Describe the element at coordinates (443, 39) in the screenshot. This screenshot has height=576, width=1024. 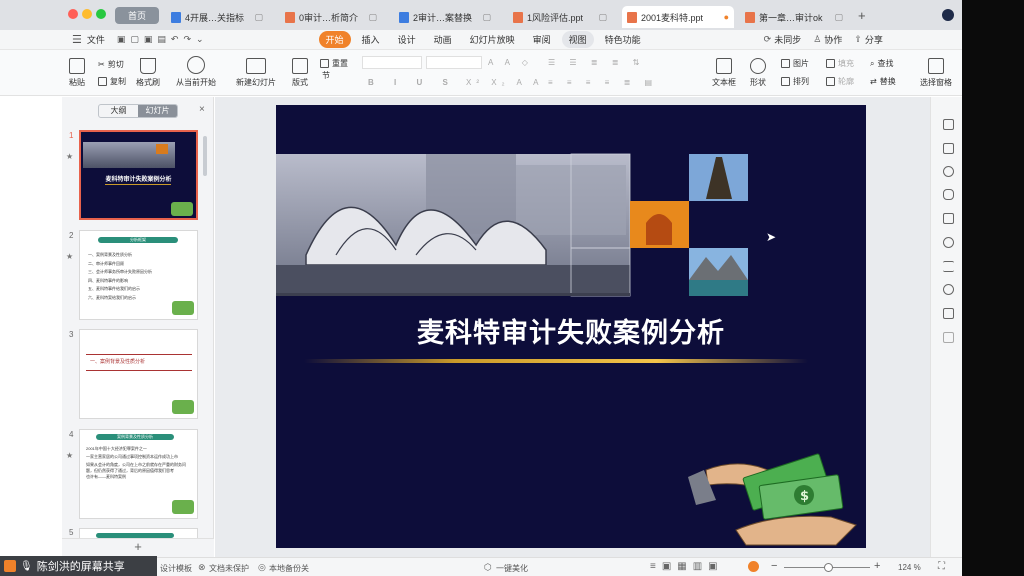
I see `tab-animation: 动画` at that location.